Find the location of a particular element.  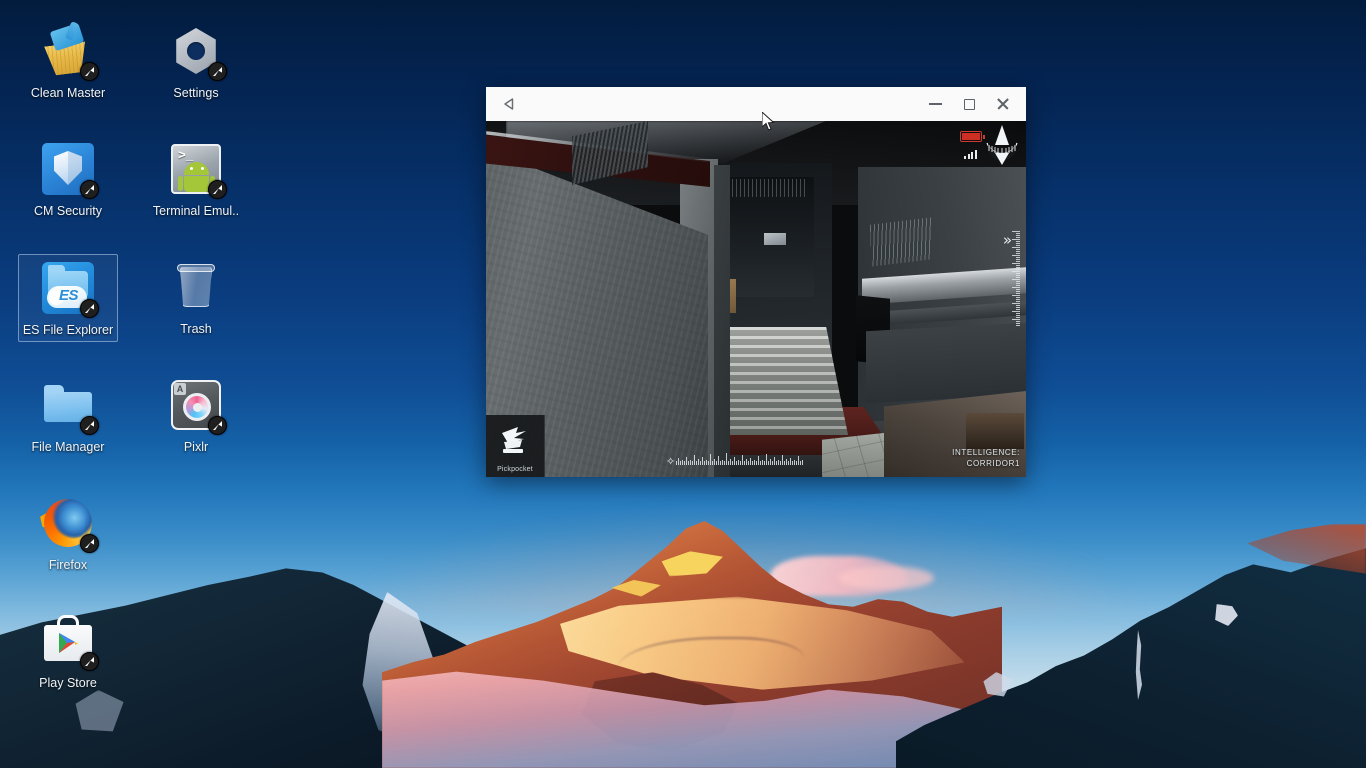

titlebar-left-group is located at coordinates (503, 104).